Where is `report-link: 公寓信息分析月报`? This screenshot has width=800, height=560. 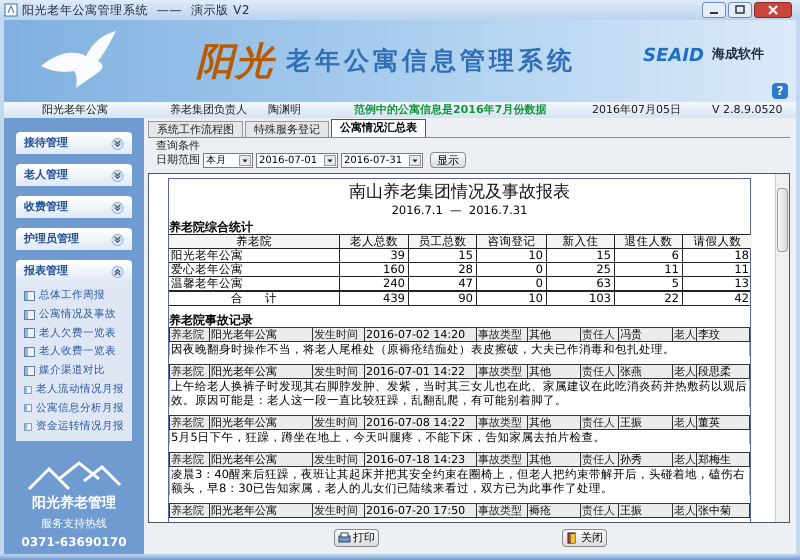
report-link: 公寓信息分析月报 is located at coordinates (80, 408).